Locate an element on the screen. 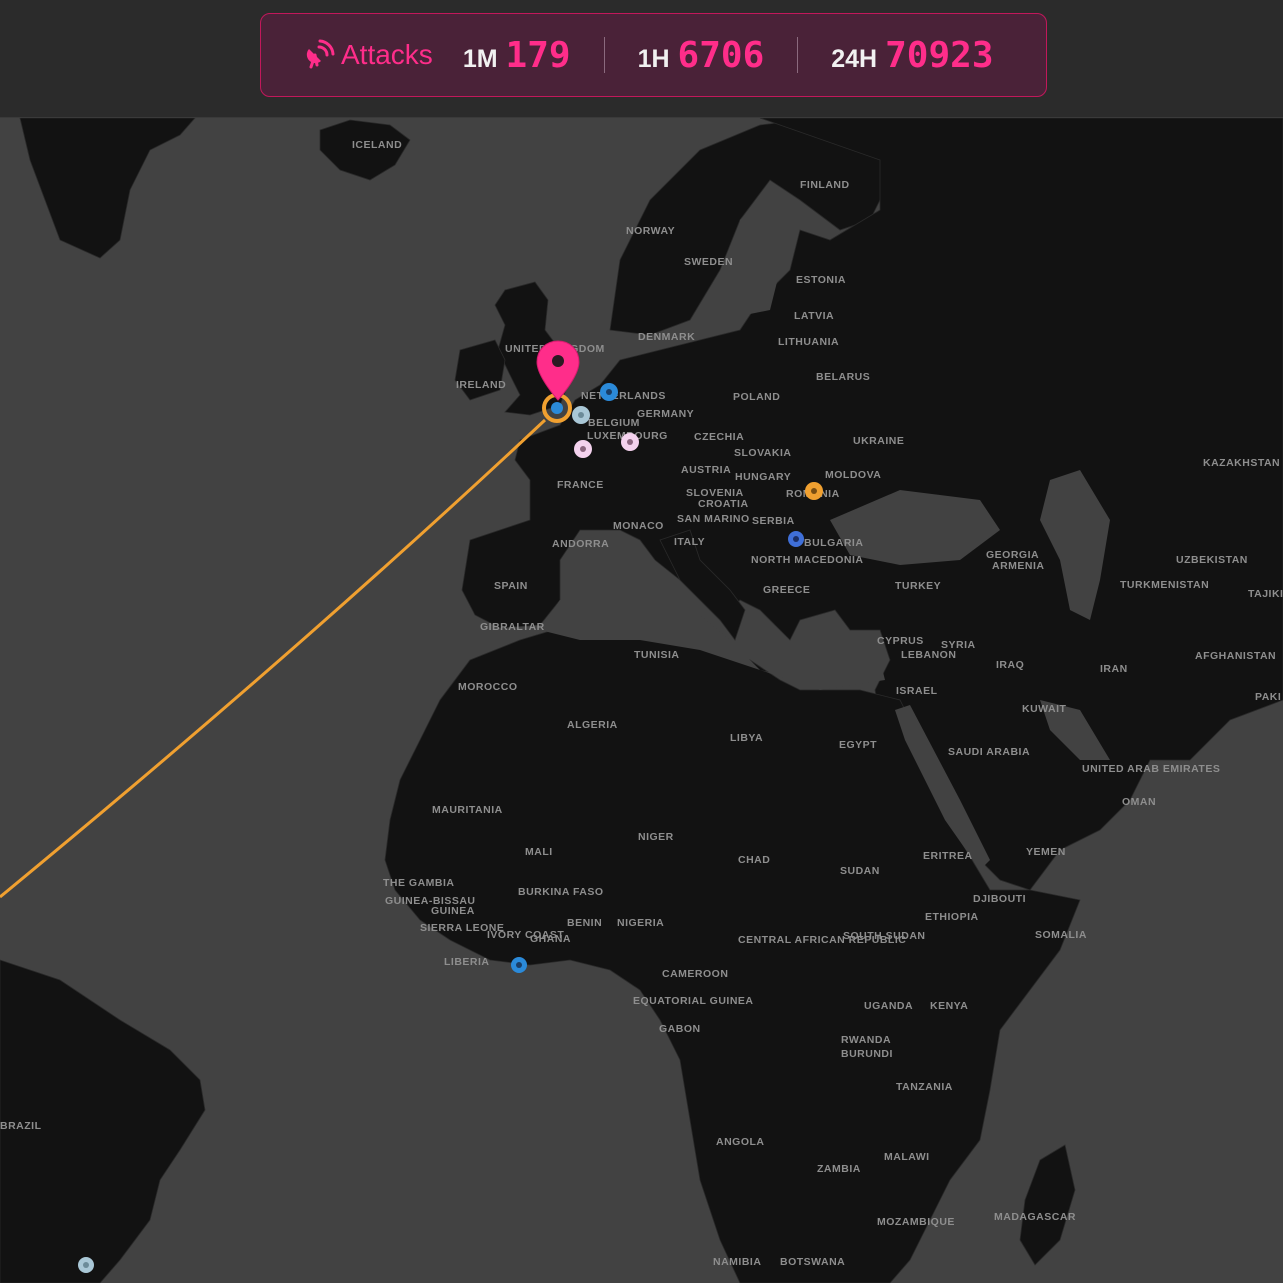  map-label: DENMARK is located at coordinates (666, 337).